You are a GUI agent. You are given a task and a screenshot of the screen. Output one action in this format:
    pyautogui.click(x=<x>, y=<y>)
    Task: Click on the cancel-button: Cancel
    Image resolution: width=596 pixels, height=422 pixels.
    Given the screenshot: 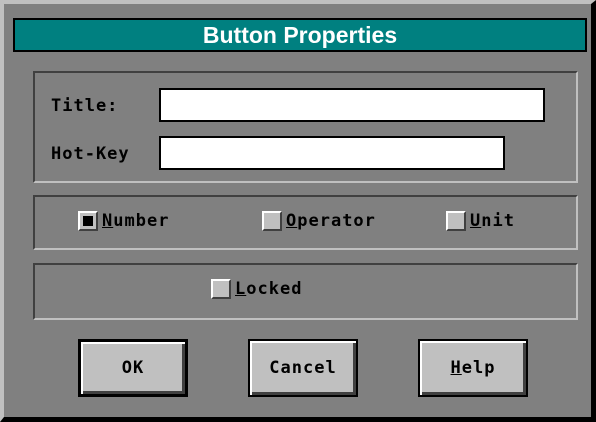 What is the action you would take?
    pyautogui.click(x=303, y=368)
    